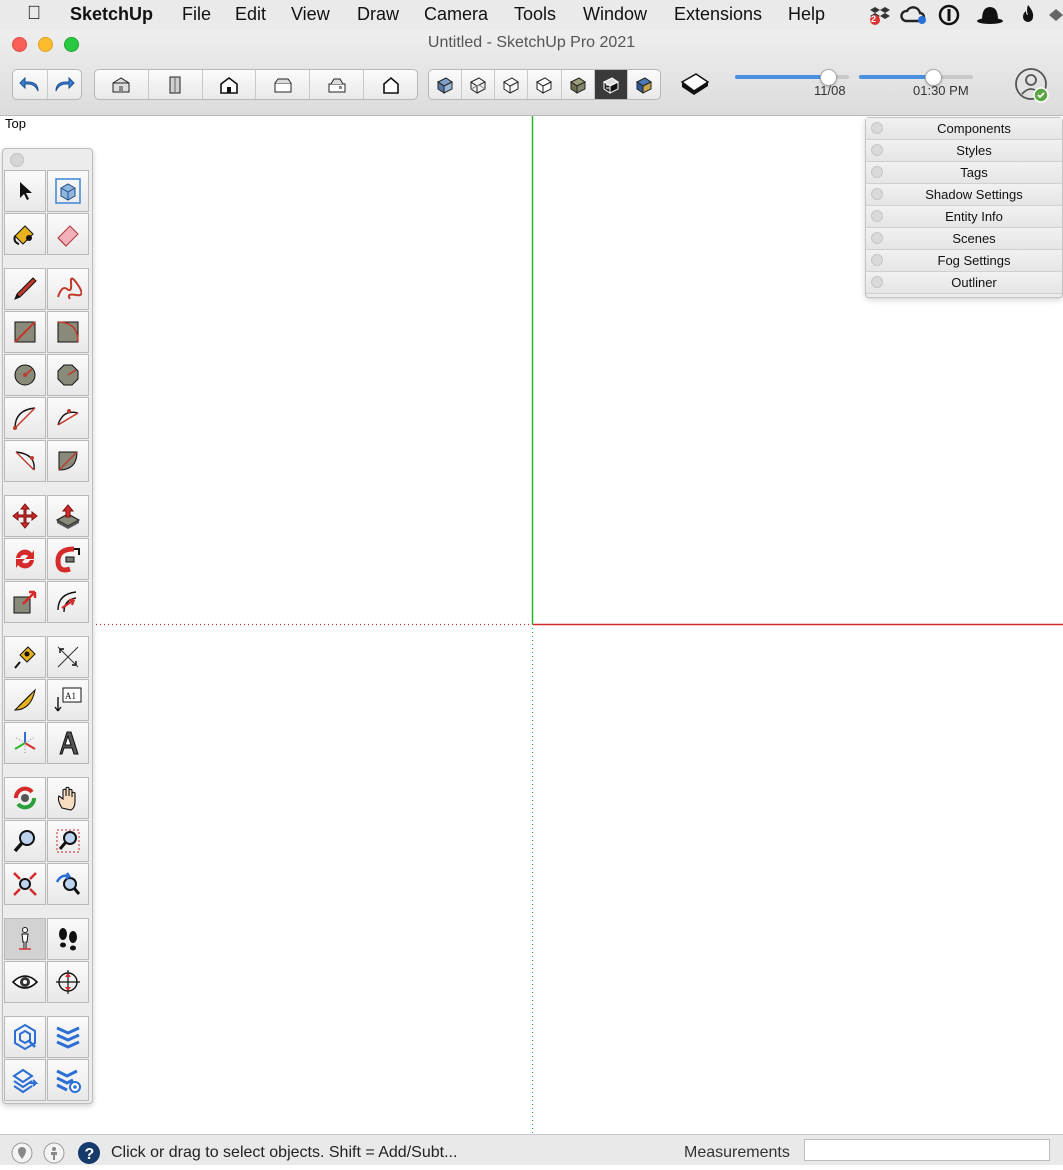 Image resolution: width=1063 pixels, height=1170 pixels. I want to click on zoom-extents-icon, so click(25, 884).